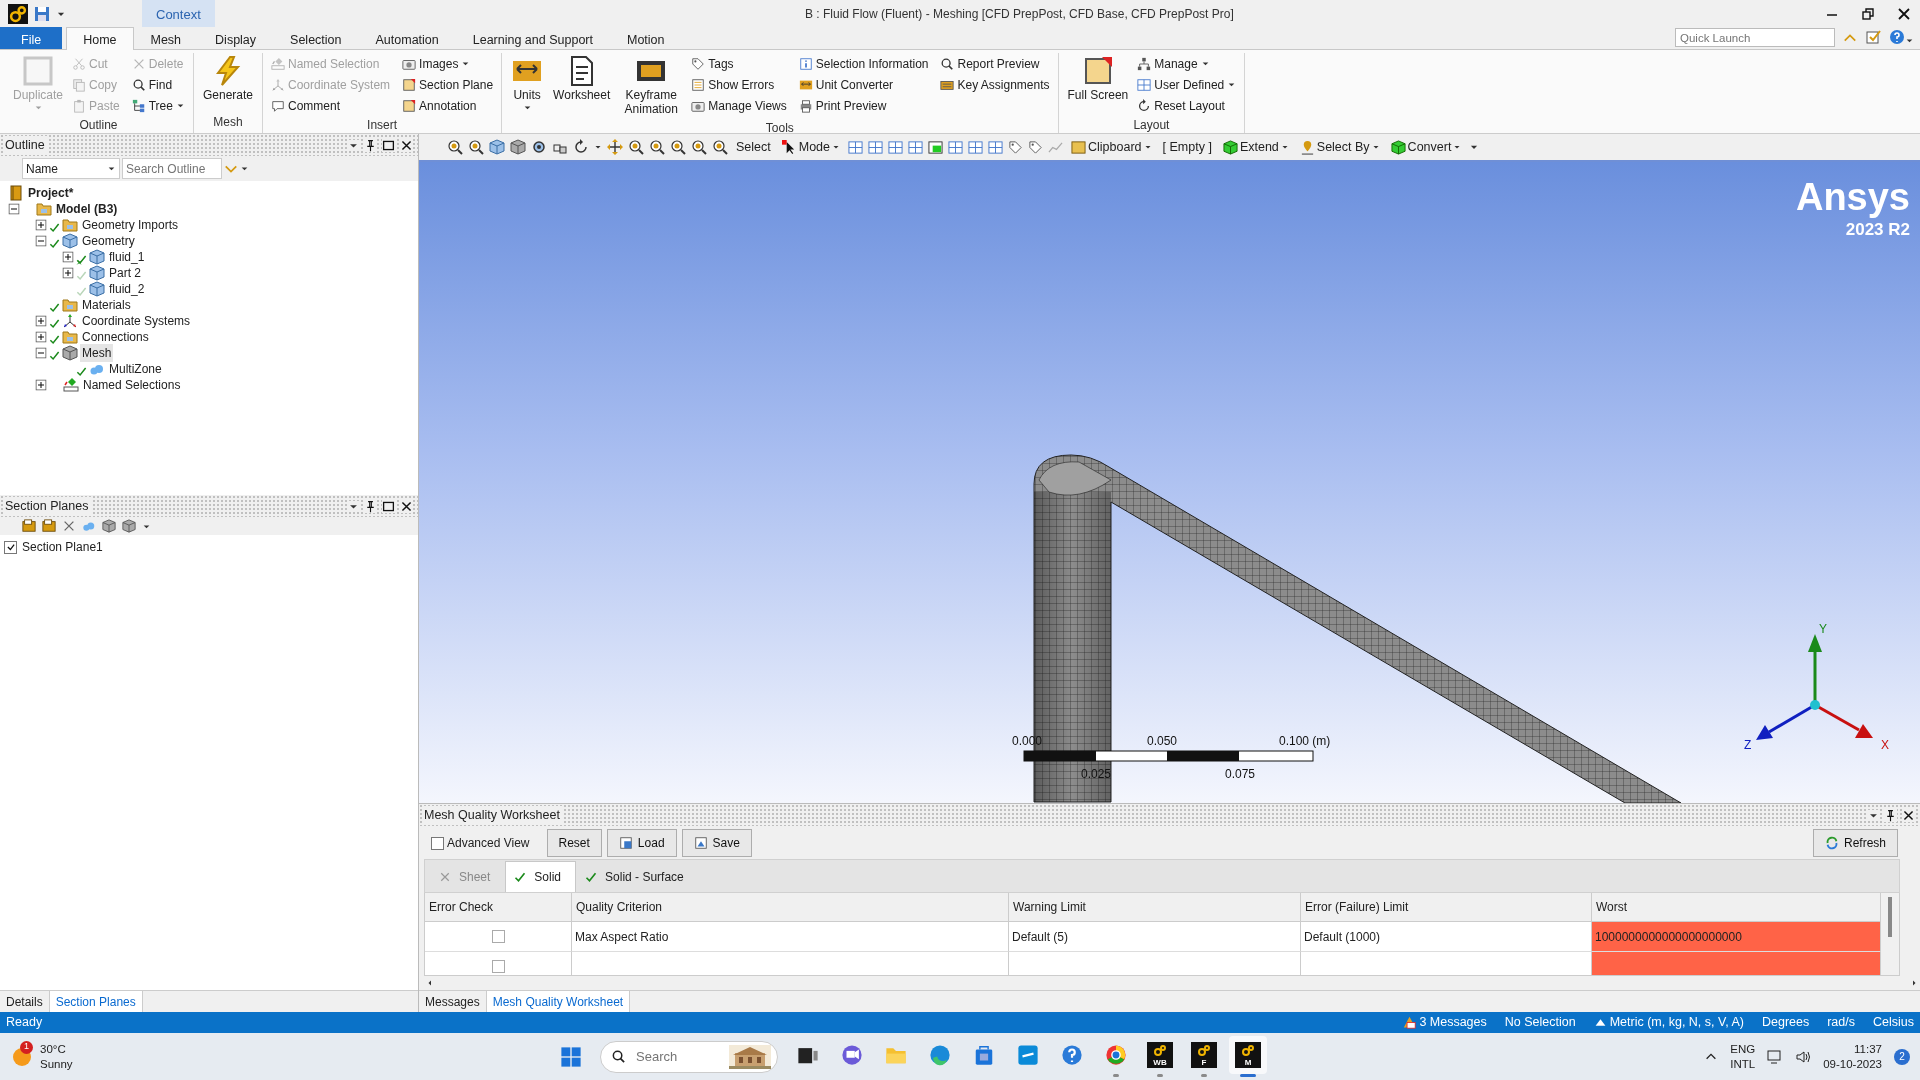  Describe the element at coordinates (674, 1056) in the screenshot. I see `search-input: Search` at that location.